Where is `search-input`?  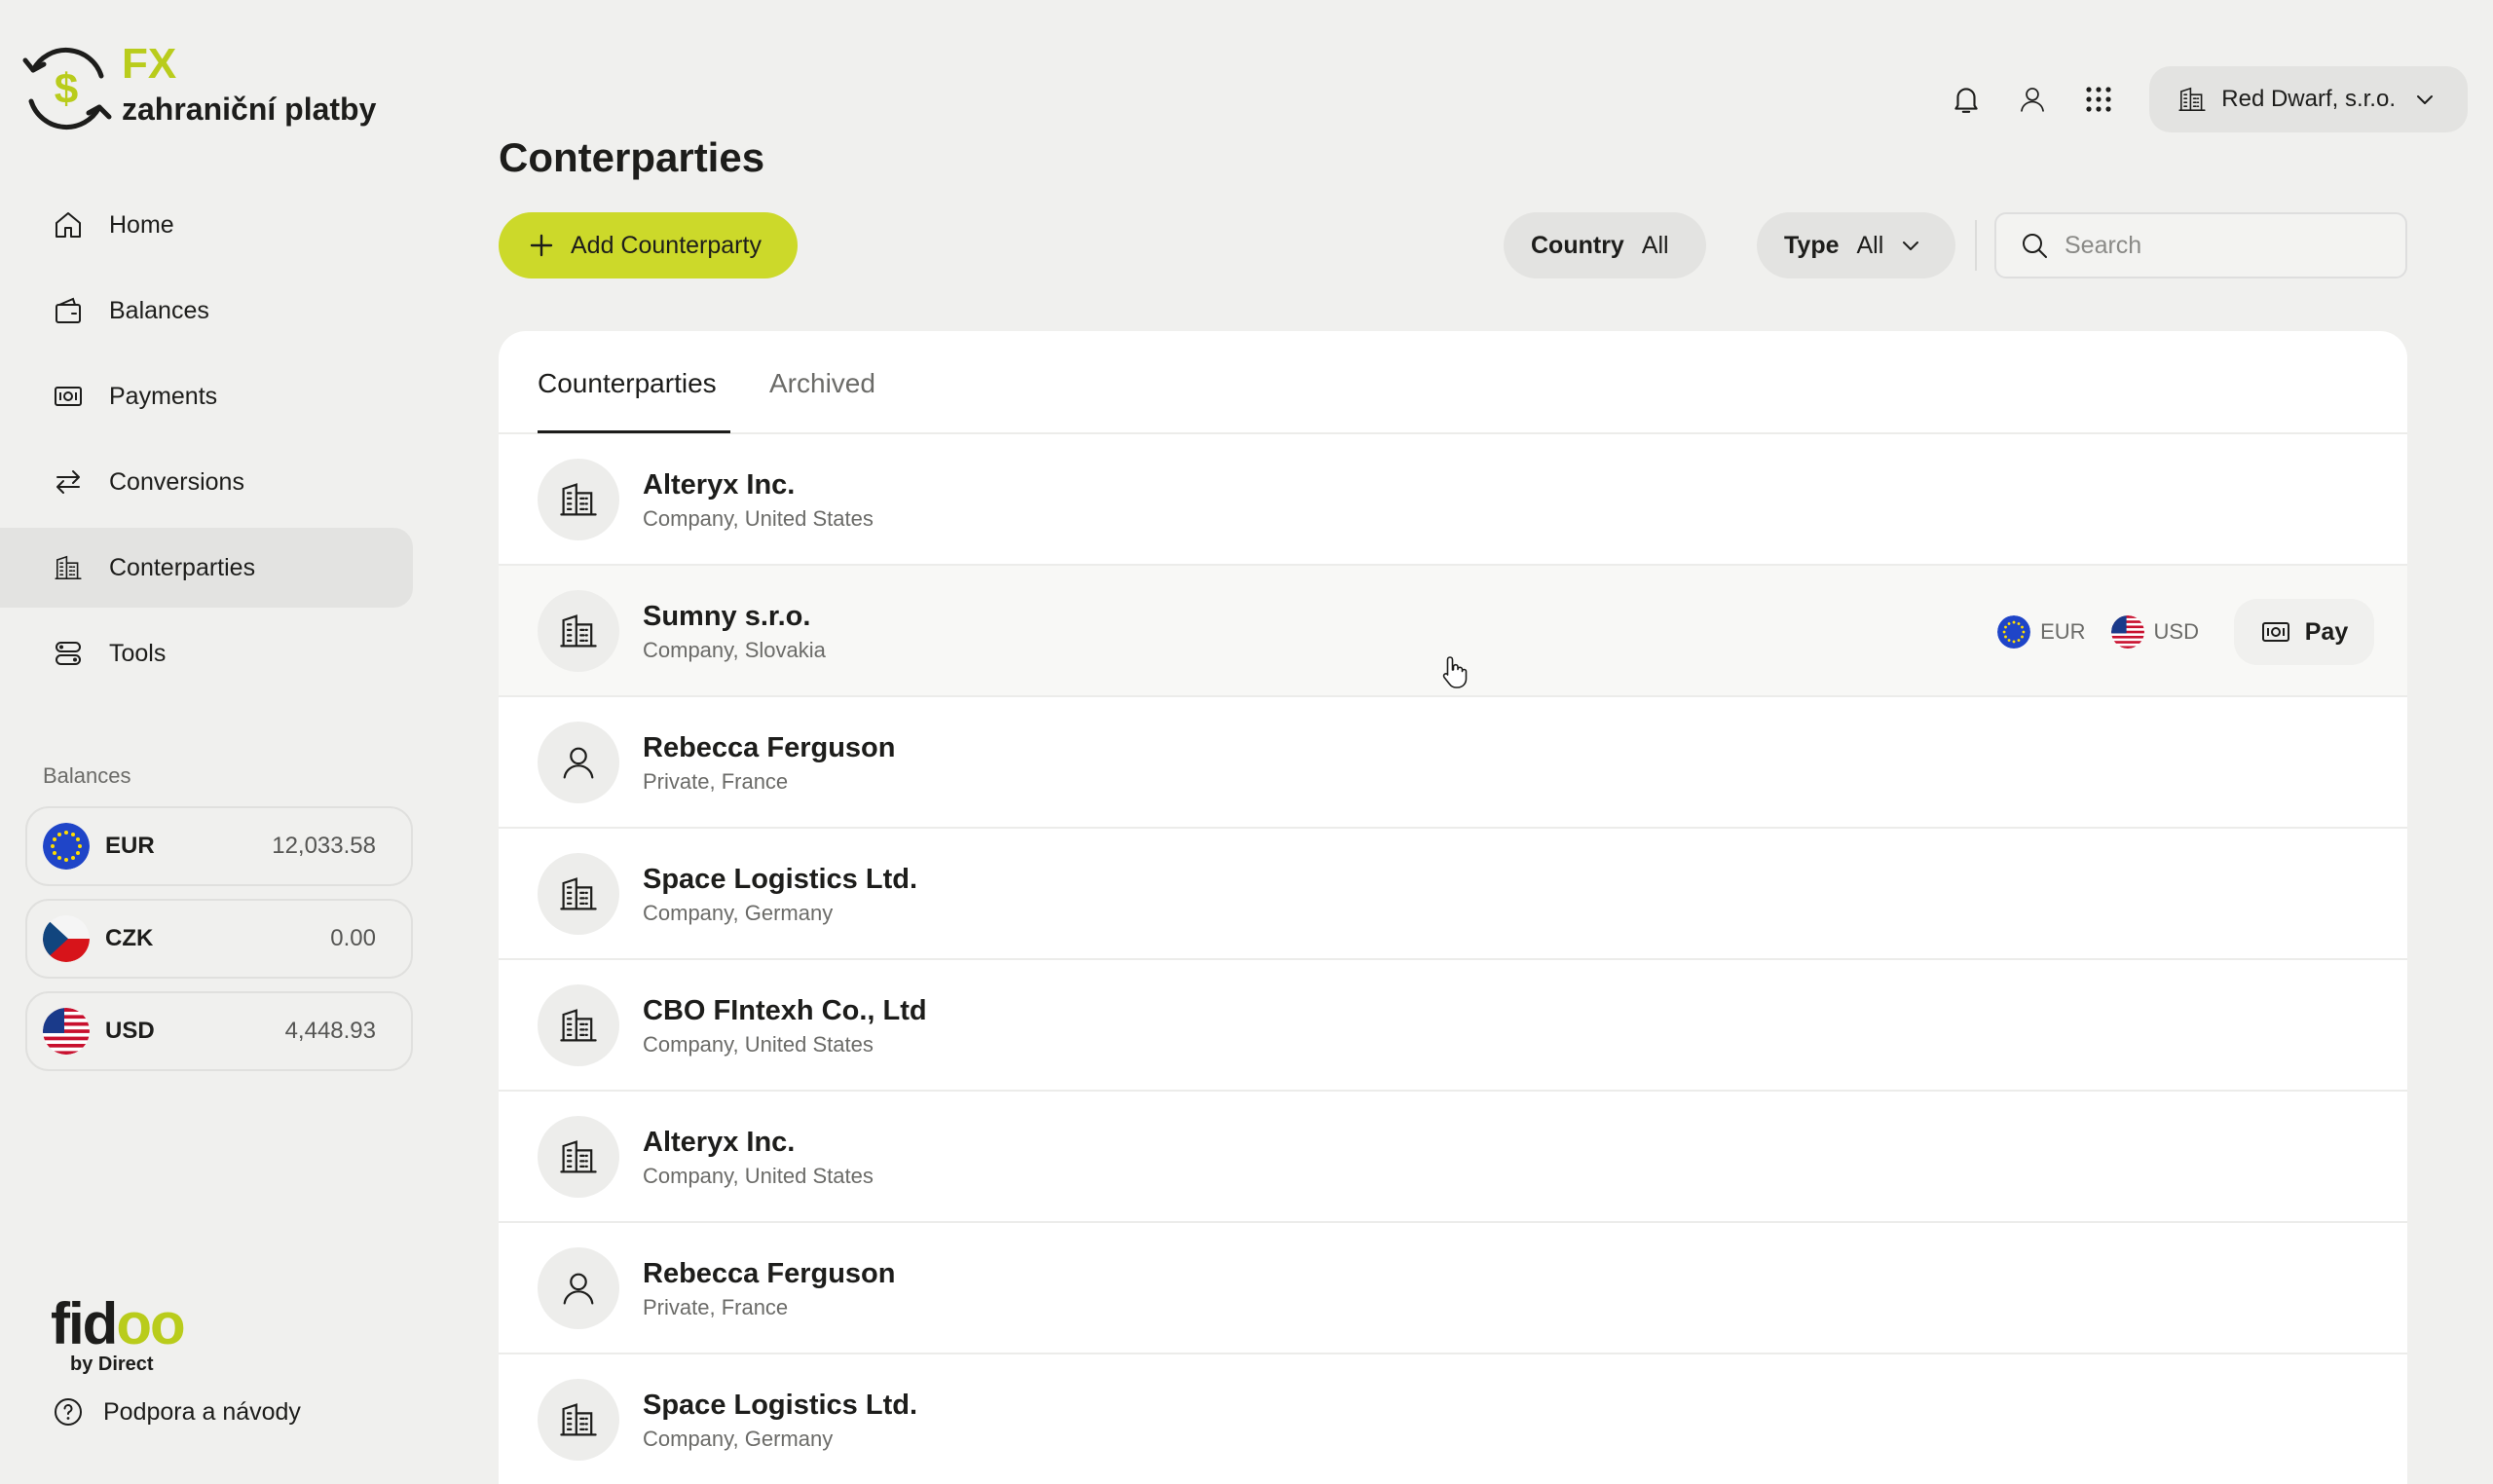 search-input is located at coordinates (2230, 245).